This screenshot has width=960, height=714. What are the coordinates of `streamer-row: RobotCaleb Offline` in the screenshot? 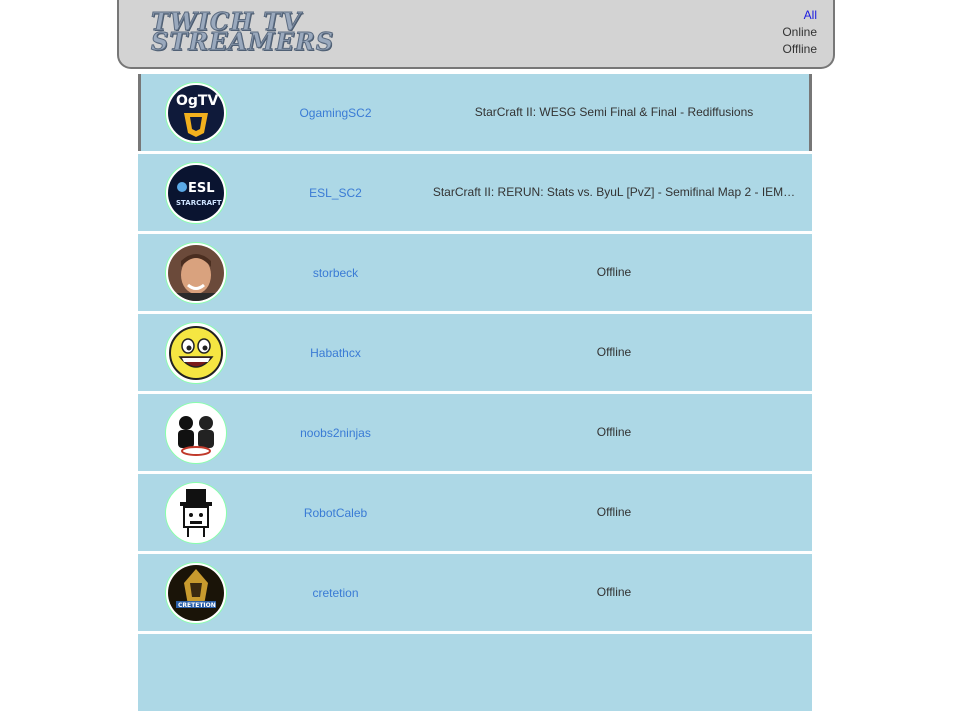 It's located at (475, 512).